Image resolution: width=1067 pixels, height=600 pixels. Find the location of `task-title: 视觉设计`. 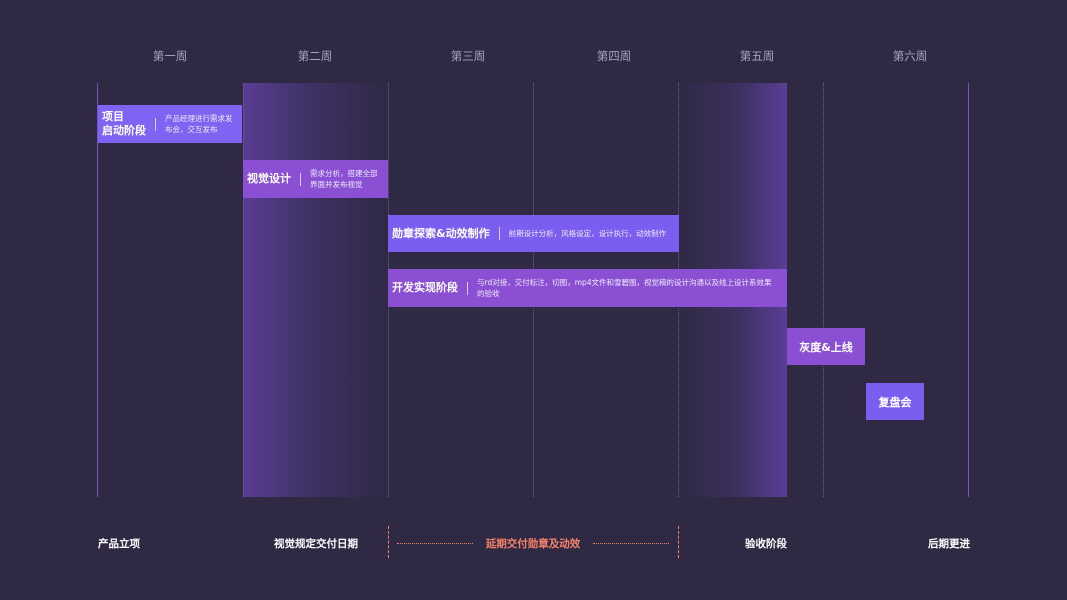

task-title: 视觉设计 is located at coordinates (269, 178).